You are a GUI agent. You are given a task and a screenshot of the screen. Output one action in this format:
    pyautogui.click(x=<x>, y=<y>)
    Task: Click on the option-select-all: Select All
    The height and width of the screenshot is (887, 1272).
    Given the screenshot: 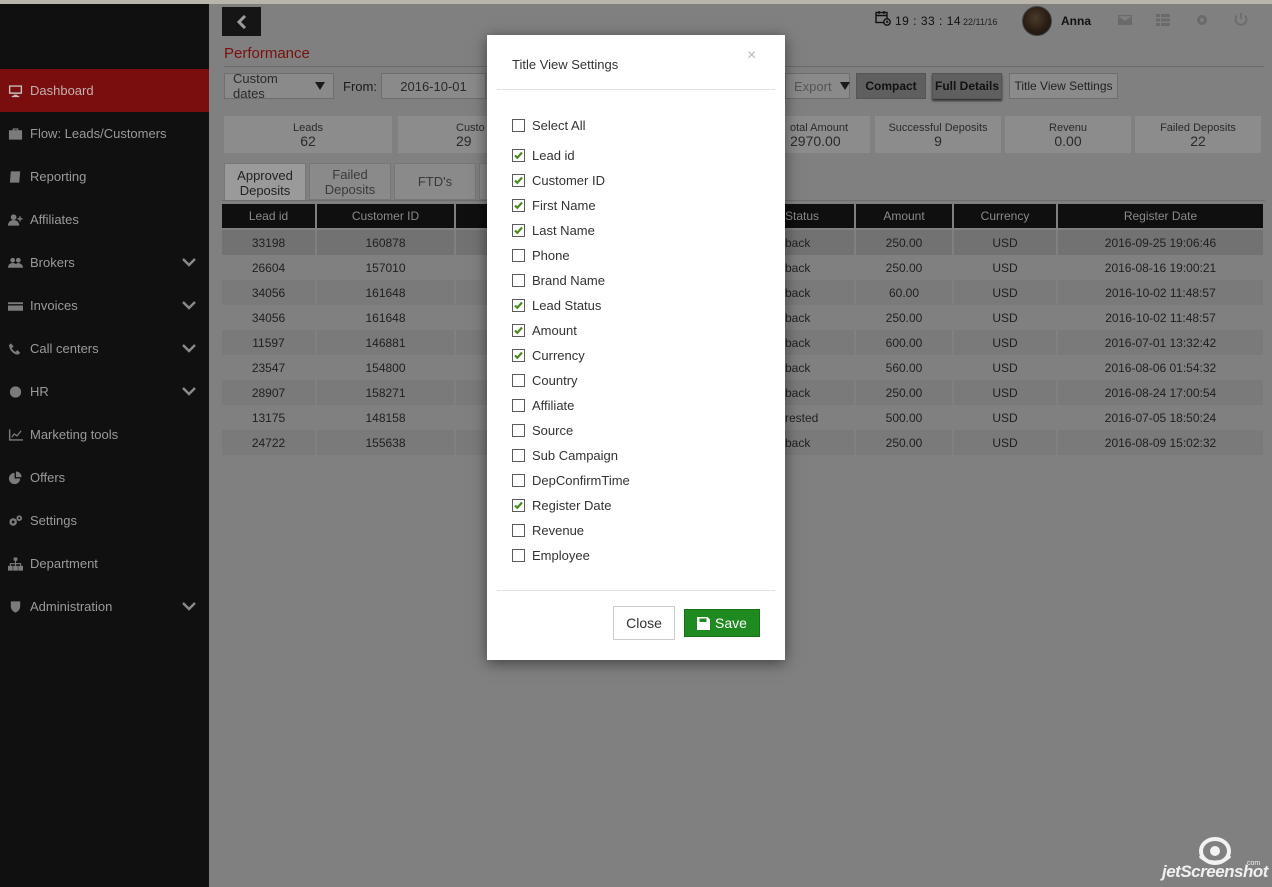 What is the action you would take?
    pyautogui.click(x=548, y=125)
    